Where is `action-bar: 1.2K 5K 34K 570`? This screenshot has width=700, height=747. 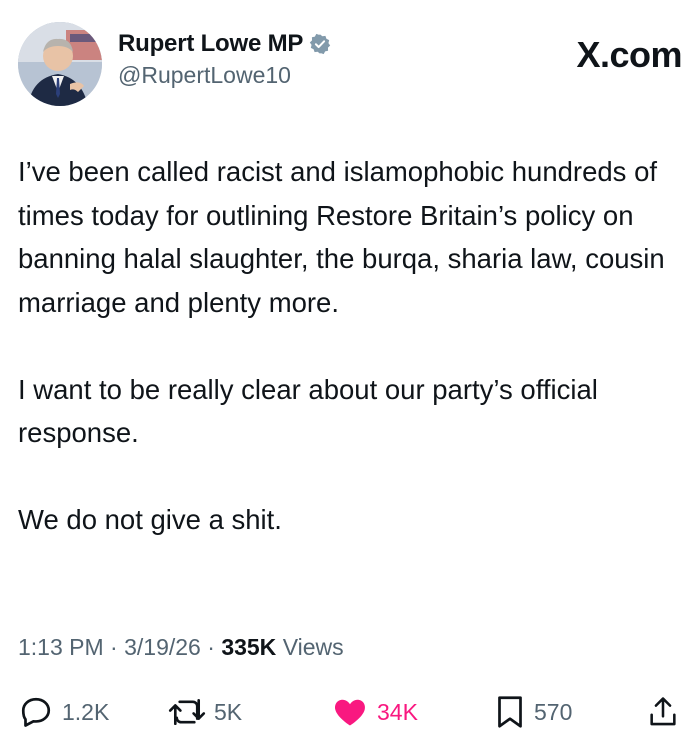 action-bar: 1.2K 5K 34K 570 is located at coordinates (350, 712).